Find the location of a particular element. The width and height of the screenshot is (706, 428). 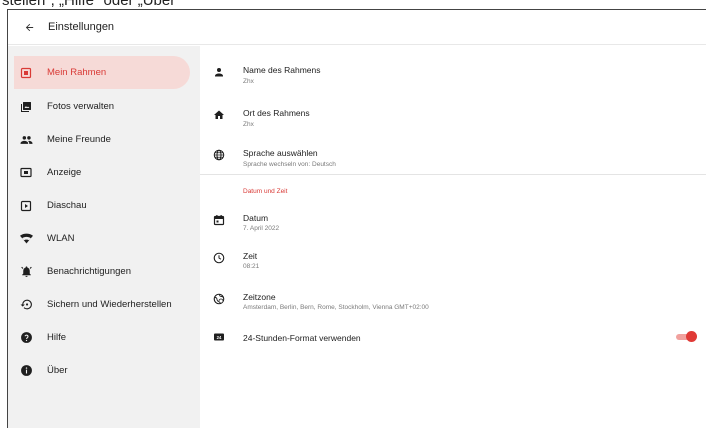

page-title: Einstellungen is located at coordinates (81, 27).